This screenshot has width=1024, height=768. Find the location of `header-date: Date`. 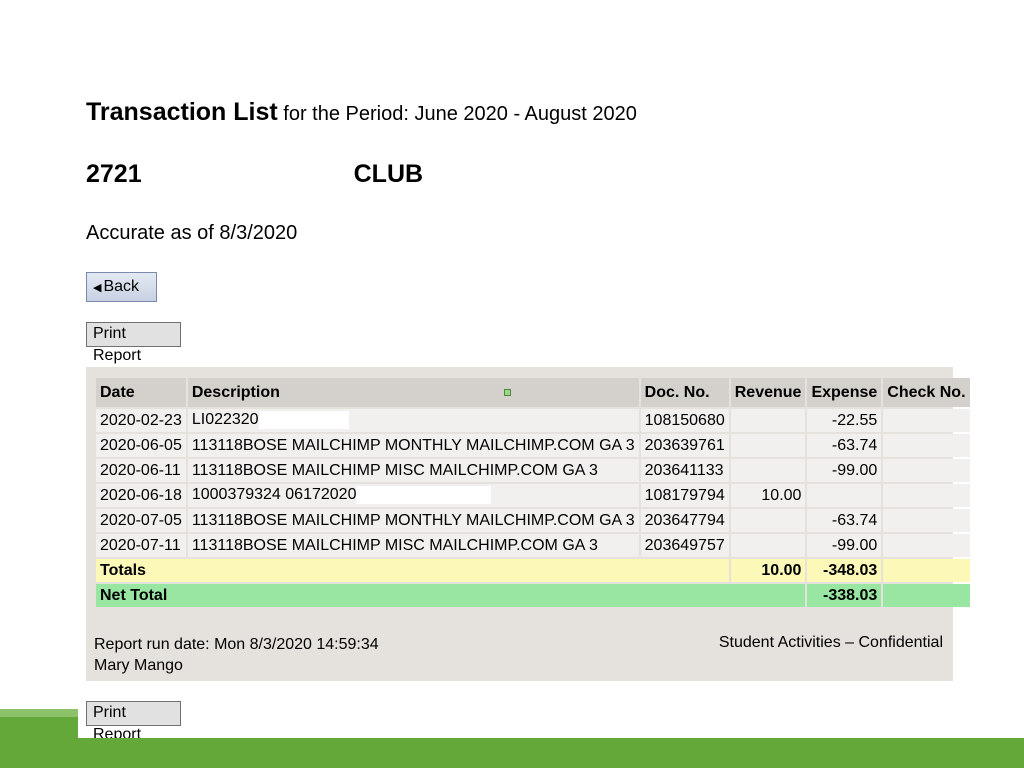

header-date: Date is located at coordinates (141, 392).